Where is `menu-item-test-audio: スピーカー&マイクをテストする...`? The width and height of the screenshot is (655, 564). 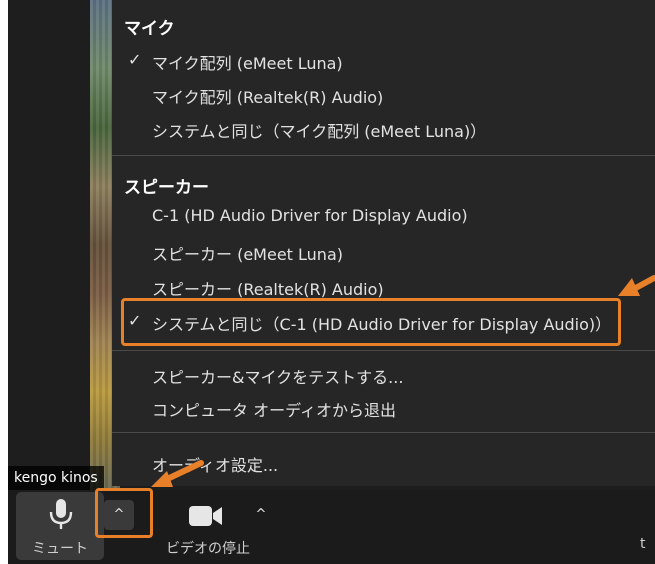
menu-item-test-audio: スピーカー&マイクをテストする... is located at coordinates (277, 376).